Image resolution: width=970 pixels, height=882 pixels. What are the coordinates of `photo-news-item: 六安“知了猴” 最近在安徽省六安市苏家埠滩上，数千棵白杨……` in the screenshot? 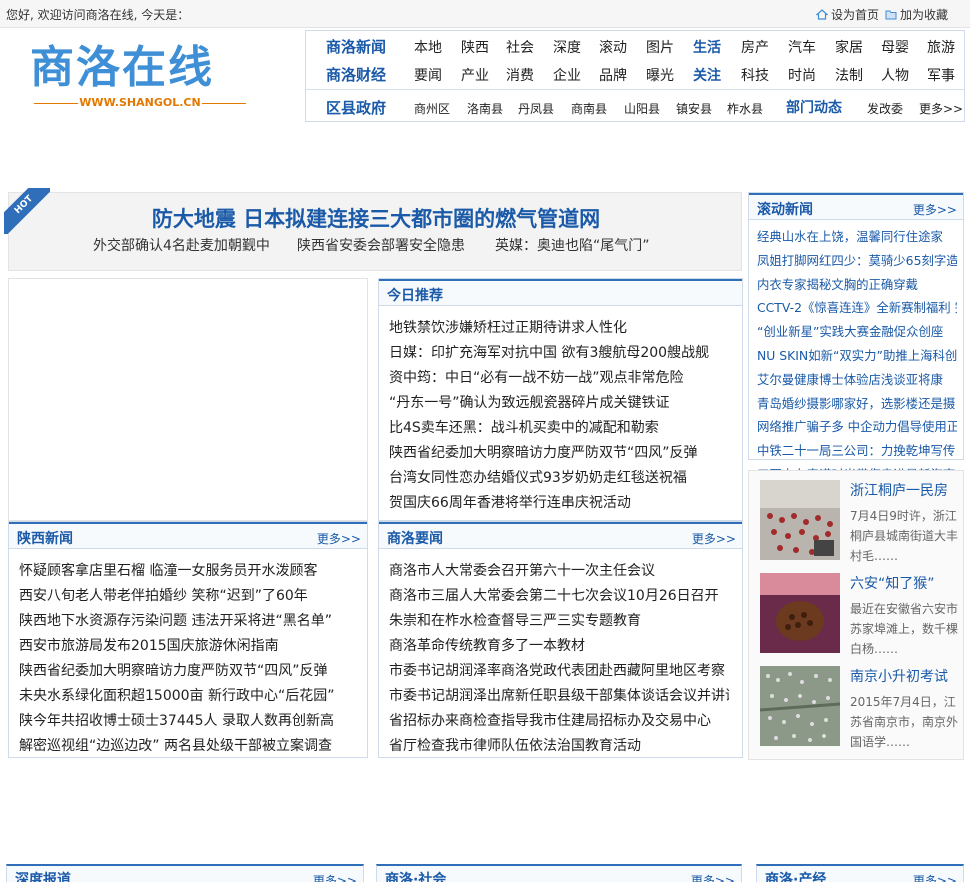 It's located at (860, 618).